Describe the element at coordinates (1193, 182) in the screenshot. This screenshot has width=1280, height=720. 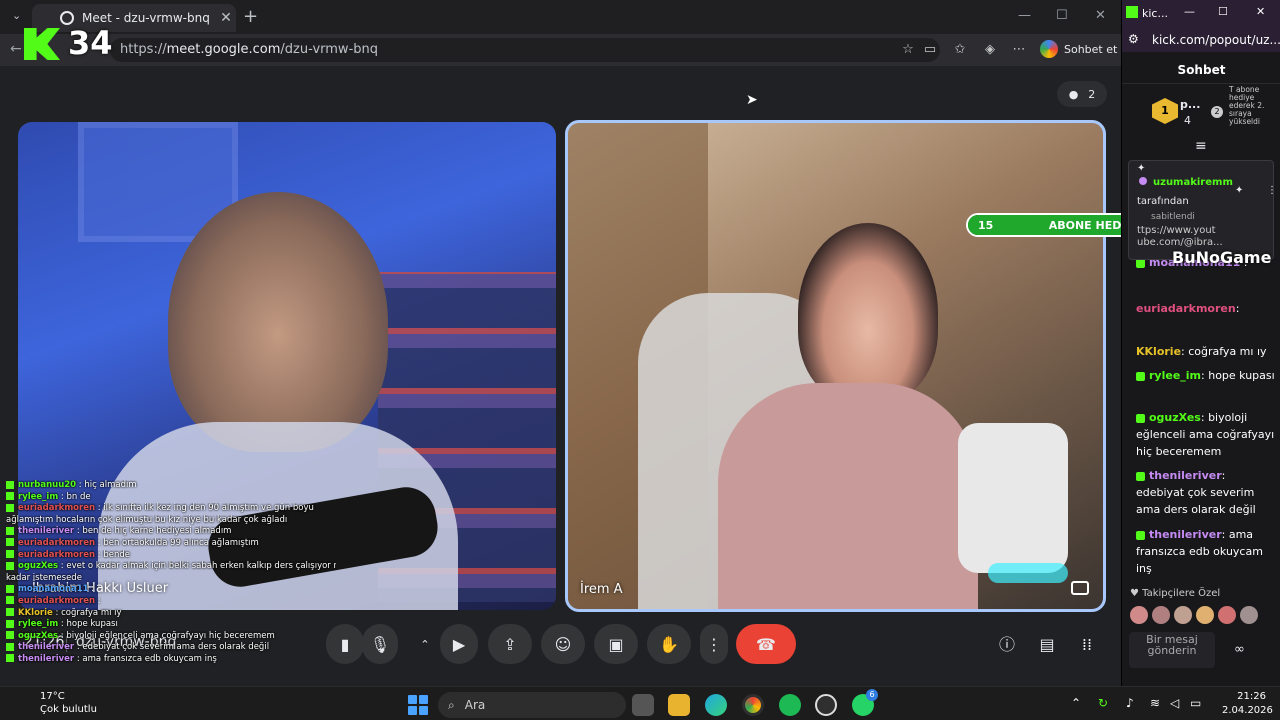
I see `pinned-user: uzumakiremm` at that location.